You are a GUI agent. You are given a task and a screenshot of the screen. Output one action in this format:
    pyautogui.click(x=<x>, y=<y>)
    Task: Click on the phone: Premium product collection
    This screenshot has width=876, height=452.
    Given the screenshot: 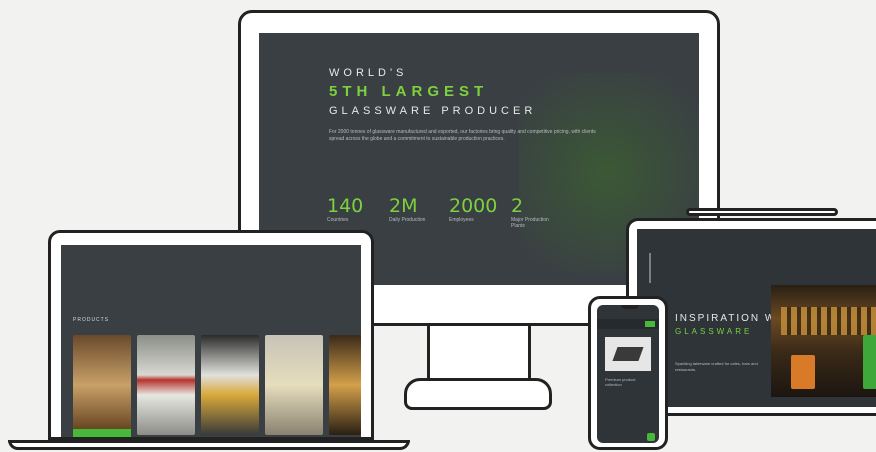 What is the action you would take?
    pyautogui.click(x=628, y=373)
    